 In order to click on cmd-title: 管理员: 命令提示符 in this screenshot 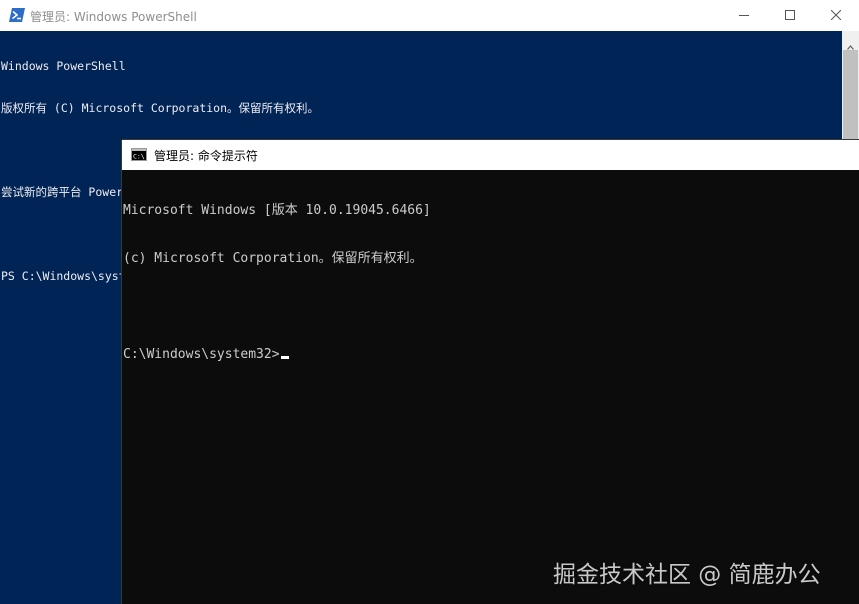, I will do `click(206, 156)`.